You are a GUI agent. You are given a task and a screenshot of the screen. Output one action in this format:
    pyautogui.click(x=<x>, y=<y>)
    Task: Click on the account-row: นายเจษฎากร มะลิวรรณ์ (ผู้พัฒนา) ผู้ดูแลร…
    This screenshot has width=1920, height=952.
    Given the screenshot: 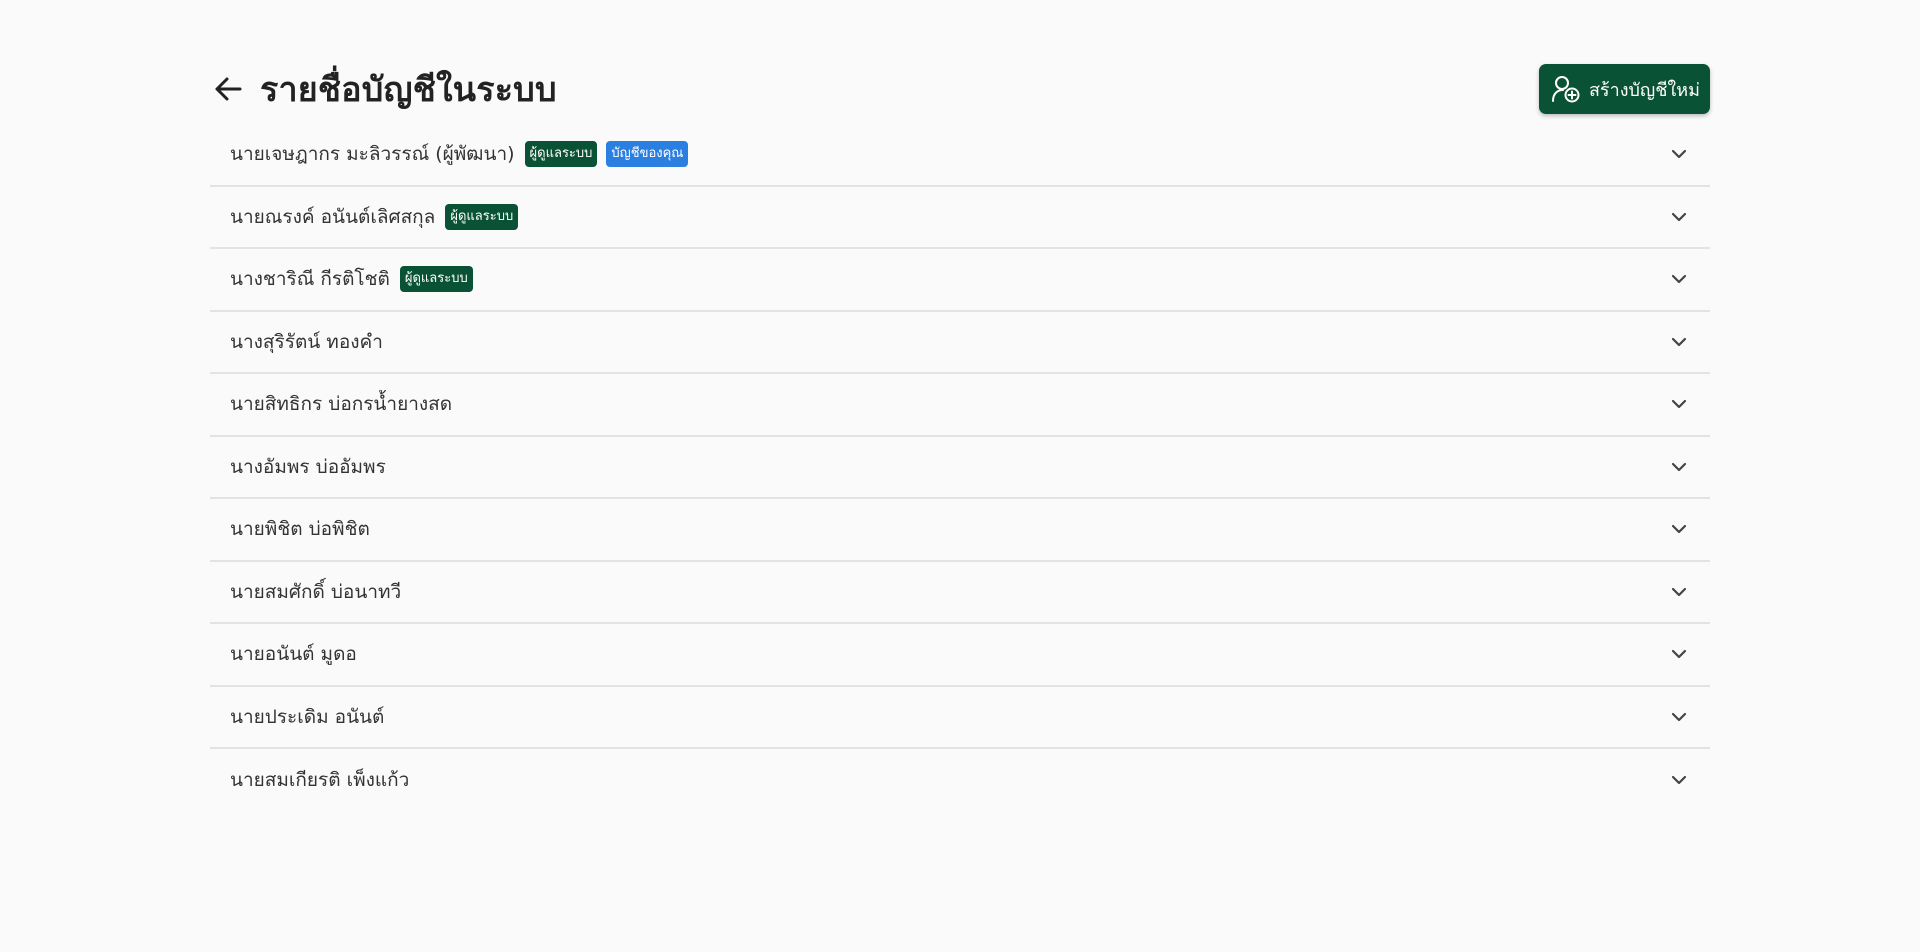 What is the action you would take?
    pyautogui.click(x=960, y=155)
    